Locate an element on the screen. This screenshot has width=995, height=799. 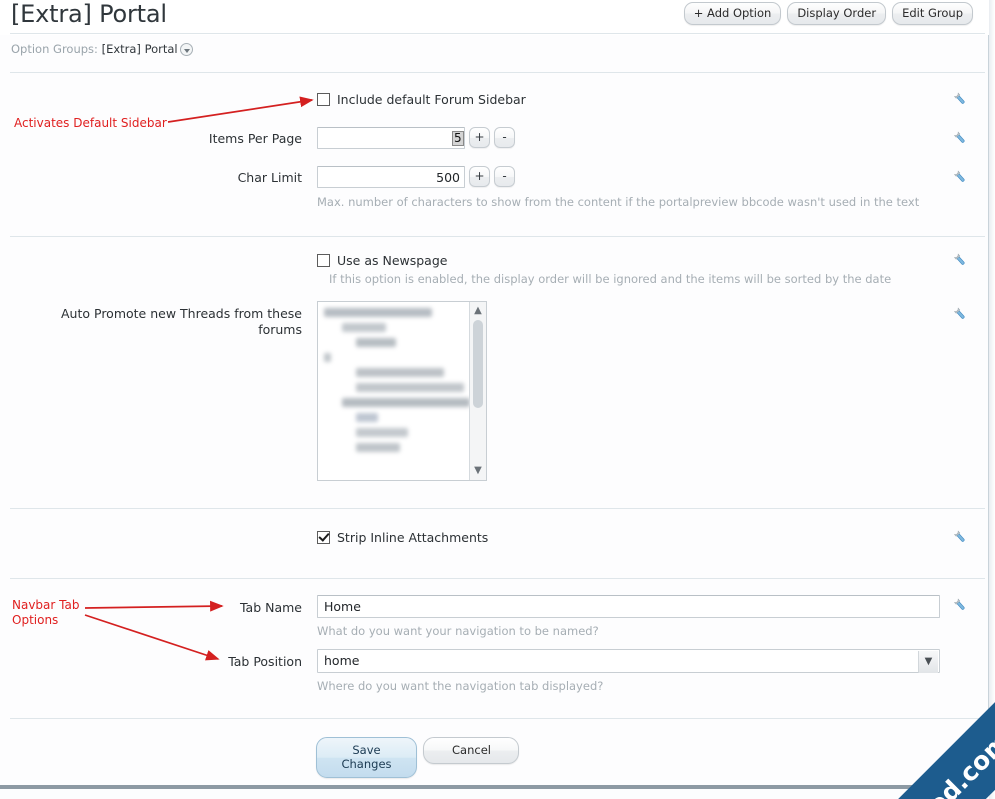
items-per-page-selected-value: 5 is located at coordinates (458, 138).